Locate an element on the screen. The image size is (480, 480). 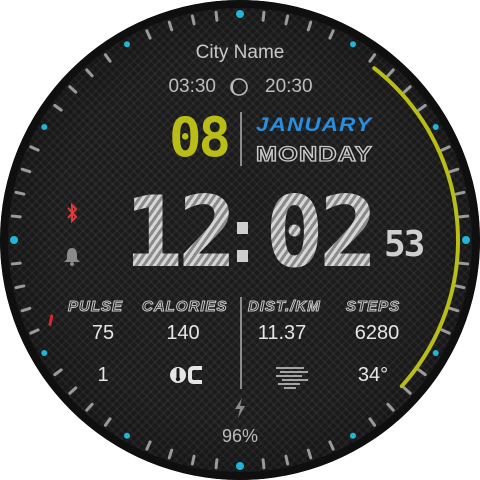
pulse-value: 75 is located at coordinates (103, 333).